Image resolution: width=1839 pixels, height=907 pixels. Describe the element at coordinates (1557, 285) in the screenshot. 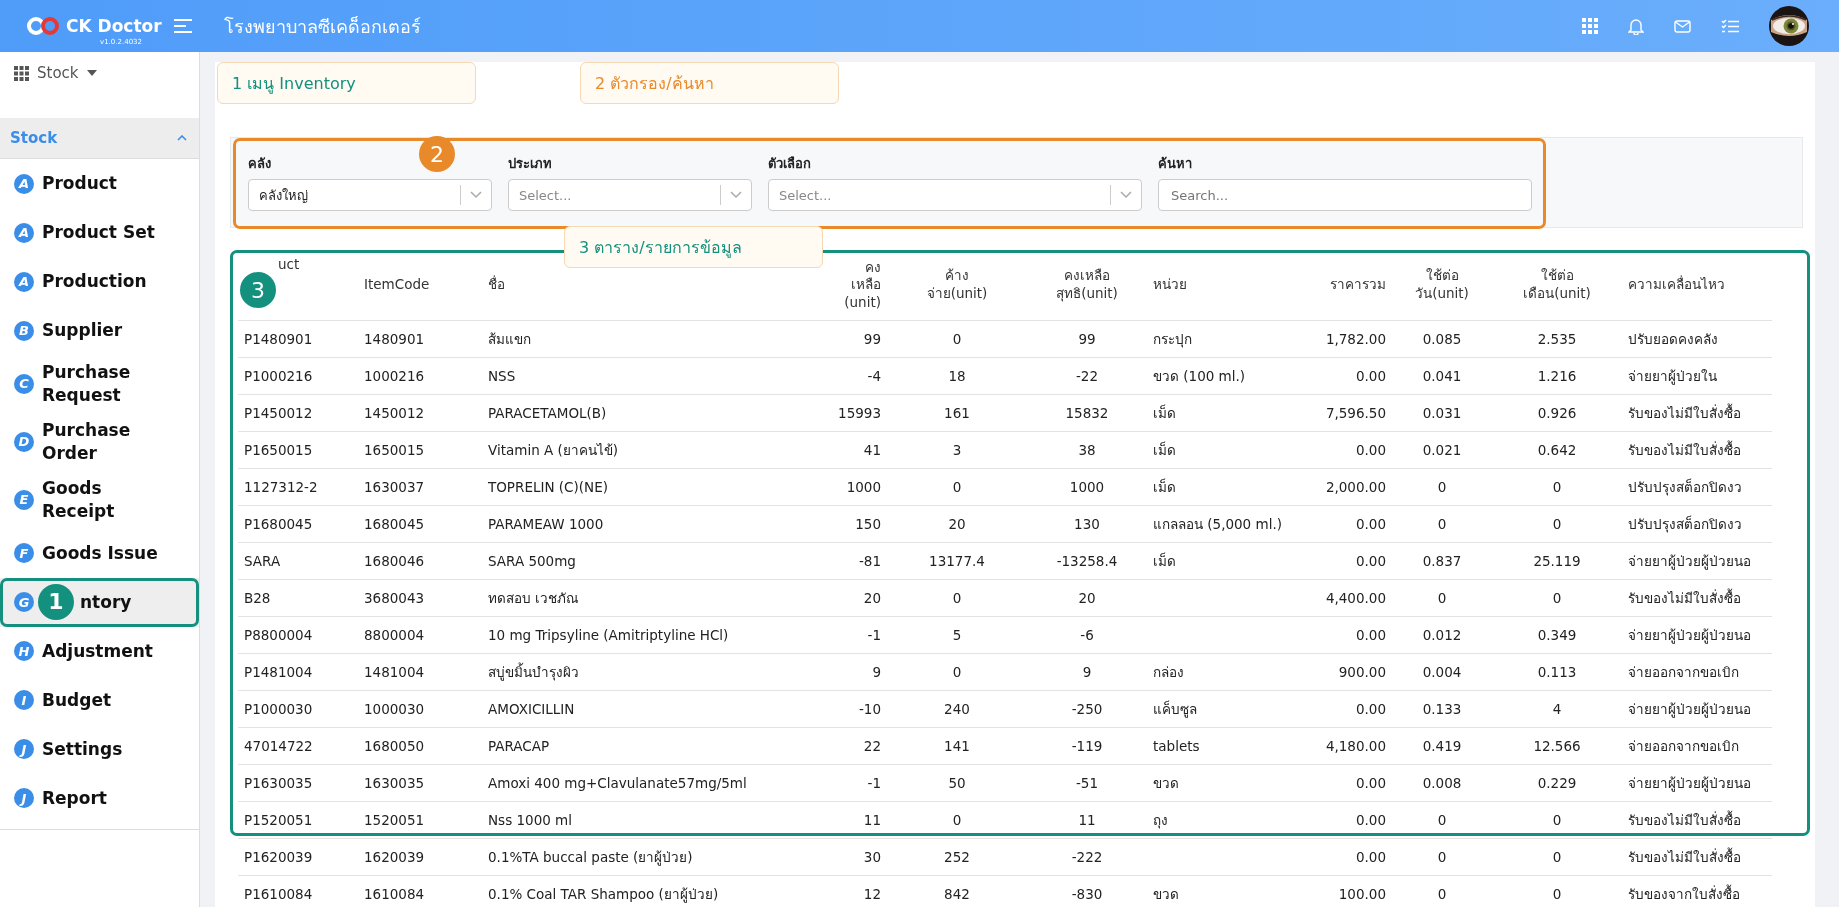

I see `column-header: ใช้ต่อ เดือน(unit)` at that location.